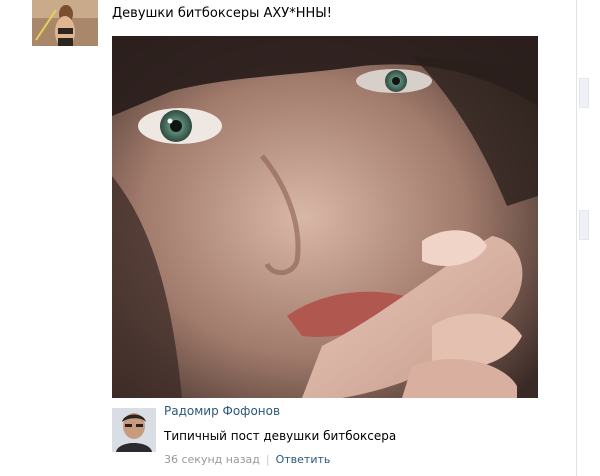 The height and width of the screenshot is (476, 600). I want to click on comment-text: Типичный пост девушки битбоксера, so click(280, 436).